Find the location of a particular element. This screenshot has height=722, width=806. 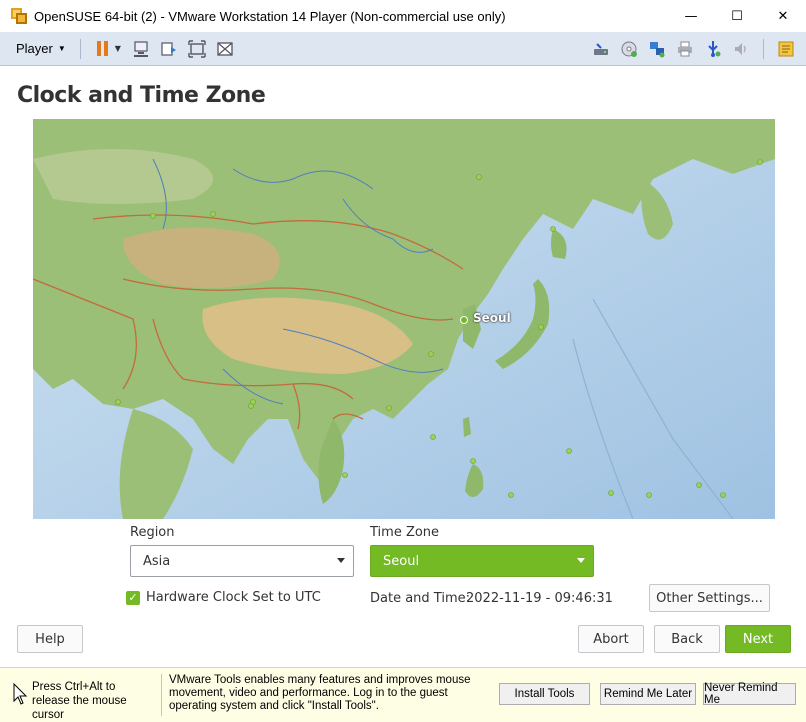

pause-icon is located at coordinates (103, 49).